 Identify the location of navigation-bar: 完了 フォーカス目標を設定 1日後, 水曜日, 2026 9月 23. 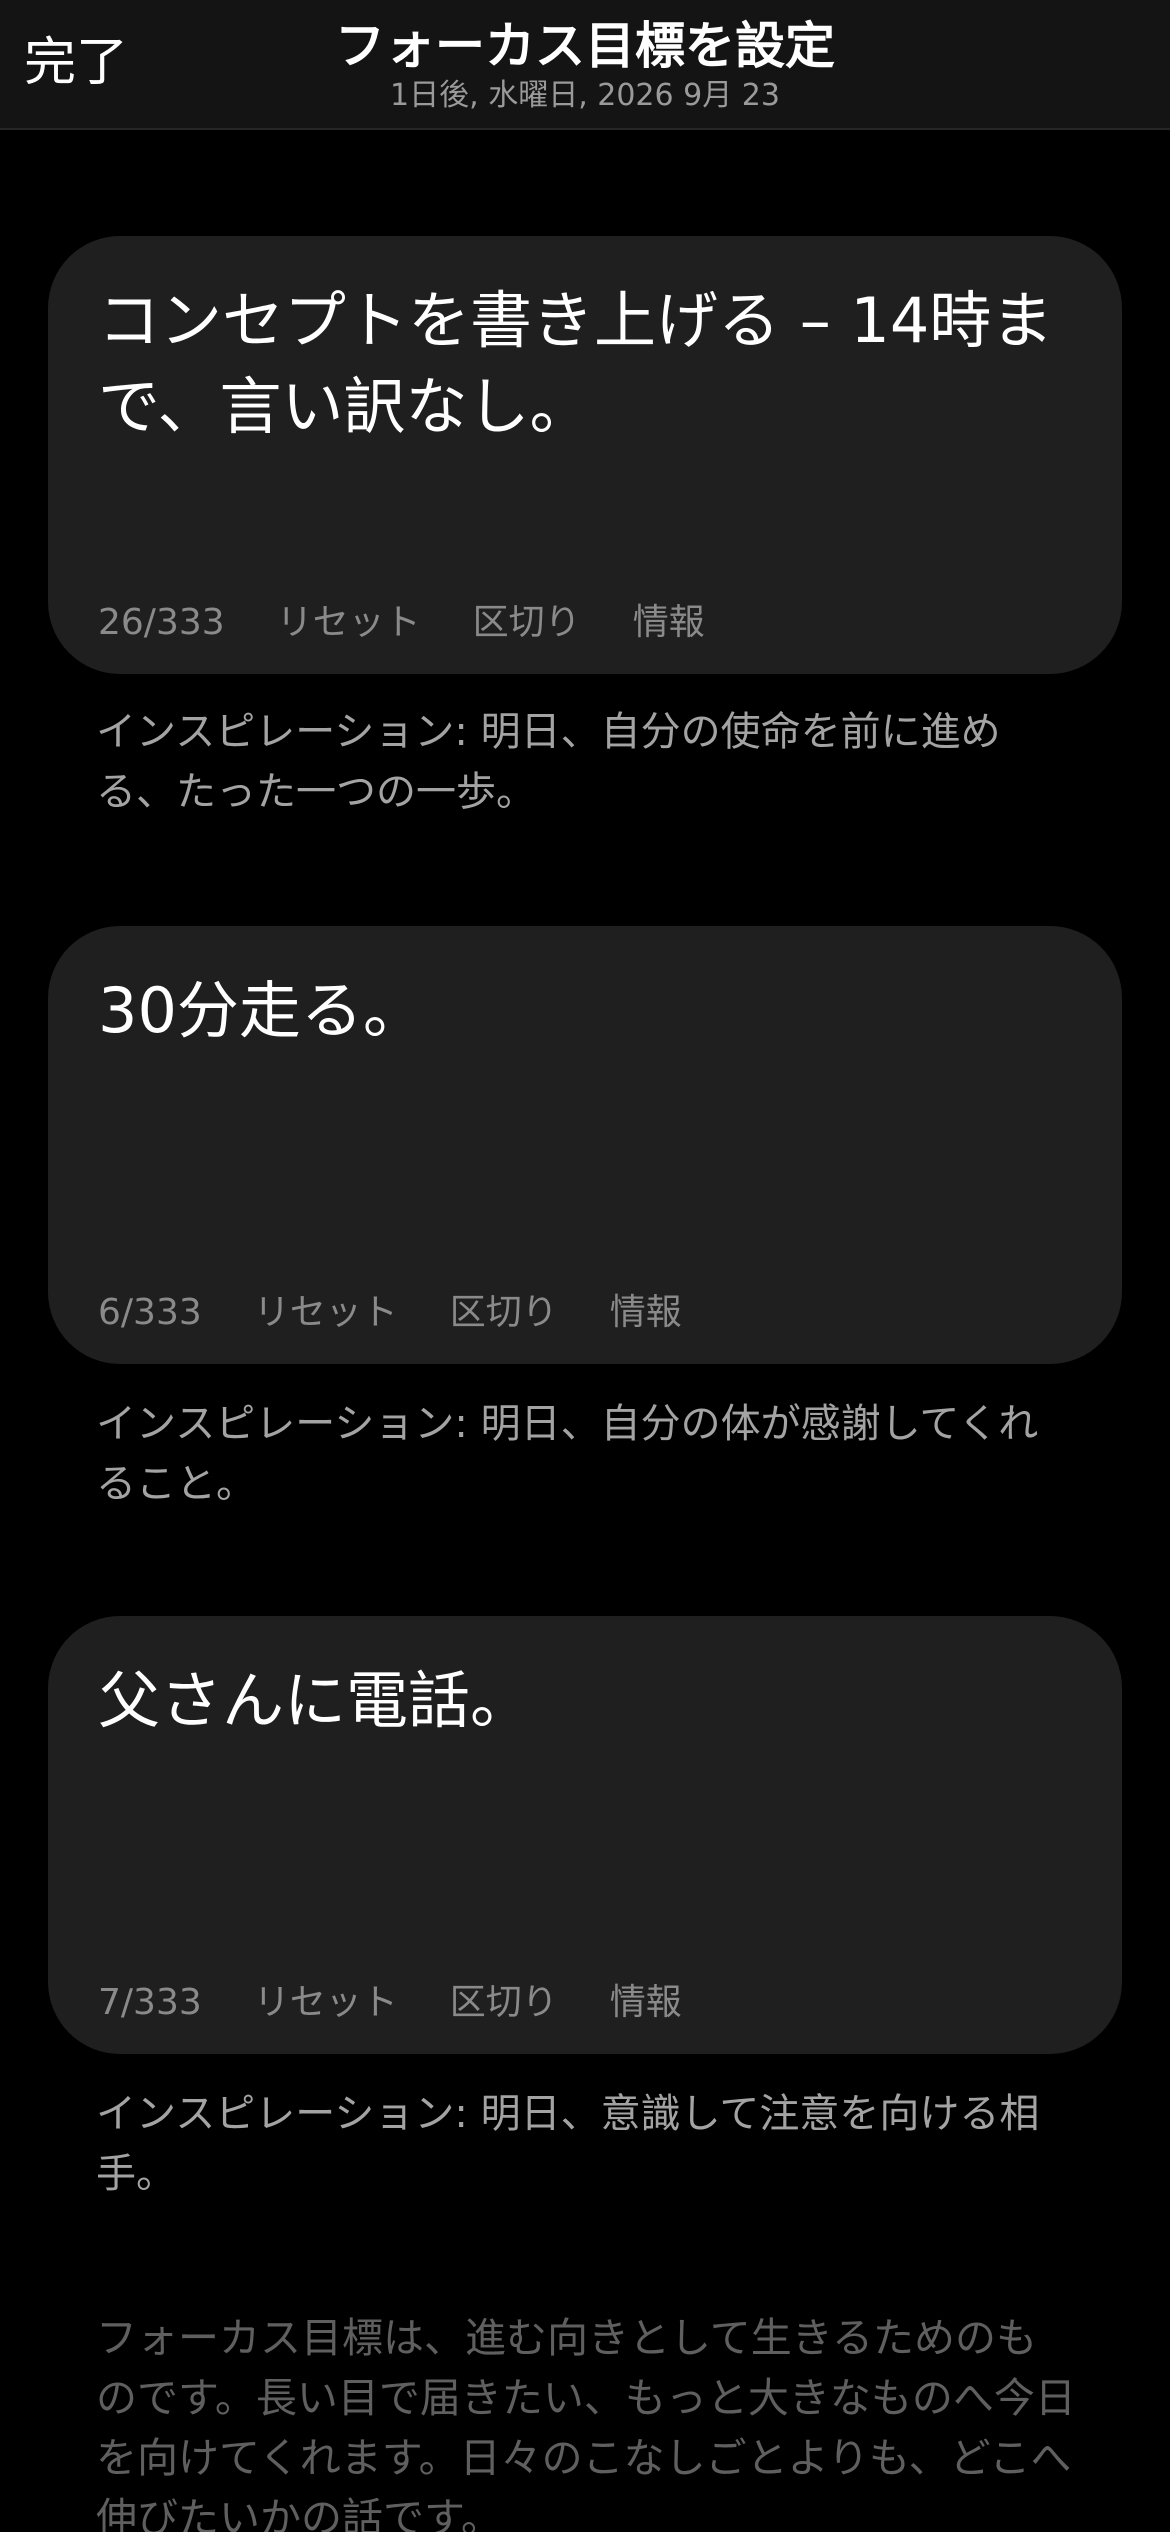
(585, 65).